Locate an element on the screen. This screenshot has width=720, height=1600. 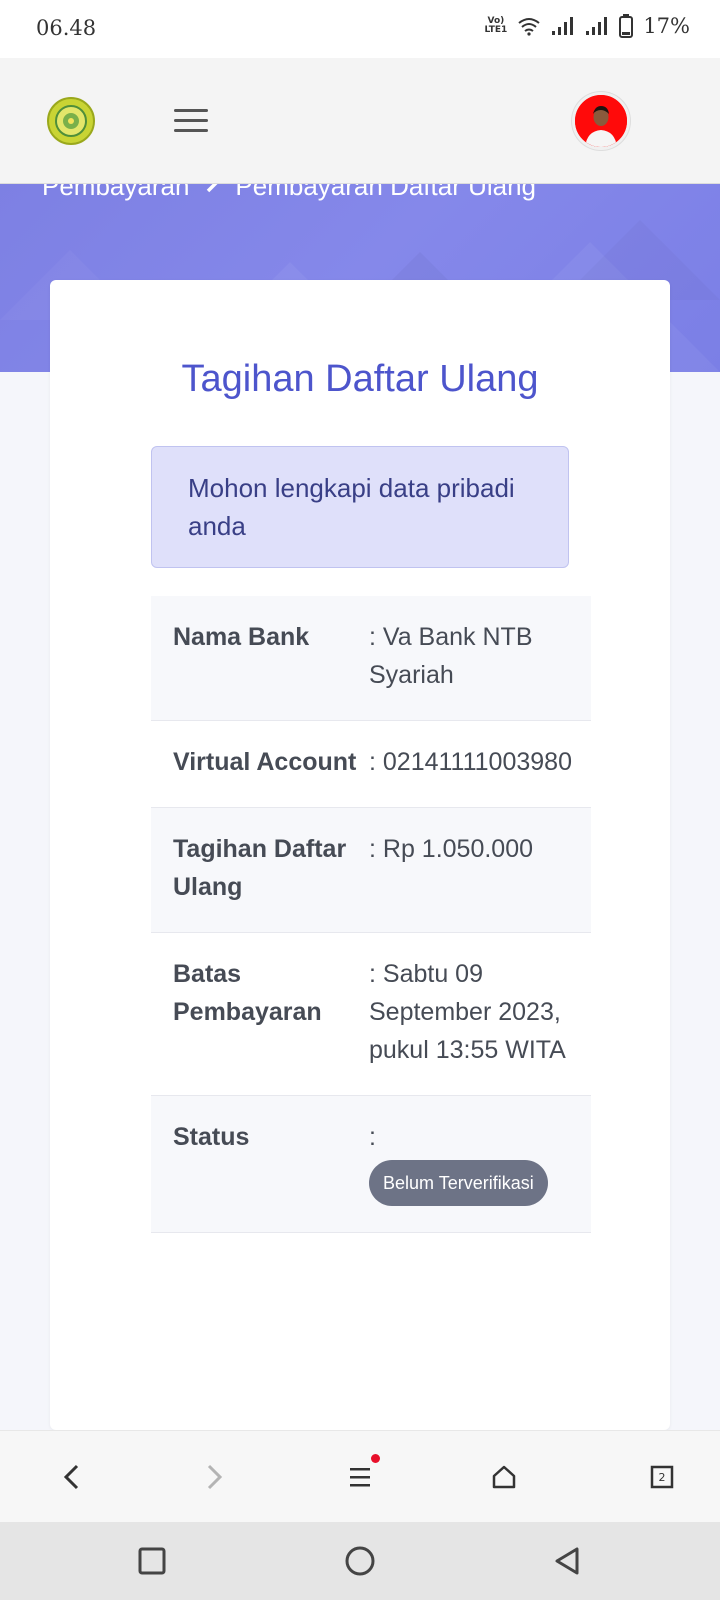
status-bar: 06.48 Vo) LTE1 17% is located at coordinates (360, 29).